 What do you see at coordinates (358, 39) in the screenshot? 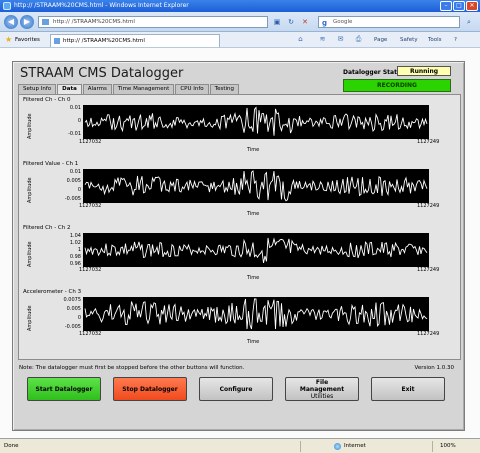
I see `print-icon: ⎙` at bounding box center [358, 39].